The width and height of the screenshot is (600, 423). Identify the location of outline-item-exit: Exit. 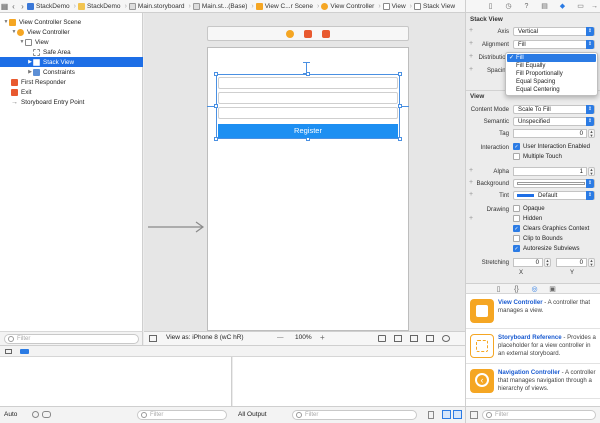
(71, 92).